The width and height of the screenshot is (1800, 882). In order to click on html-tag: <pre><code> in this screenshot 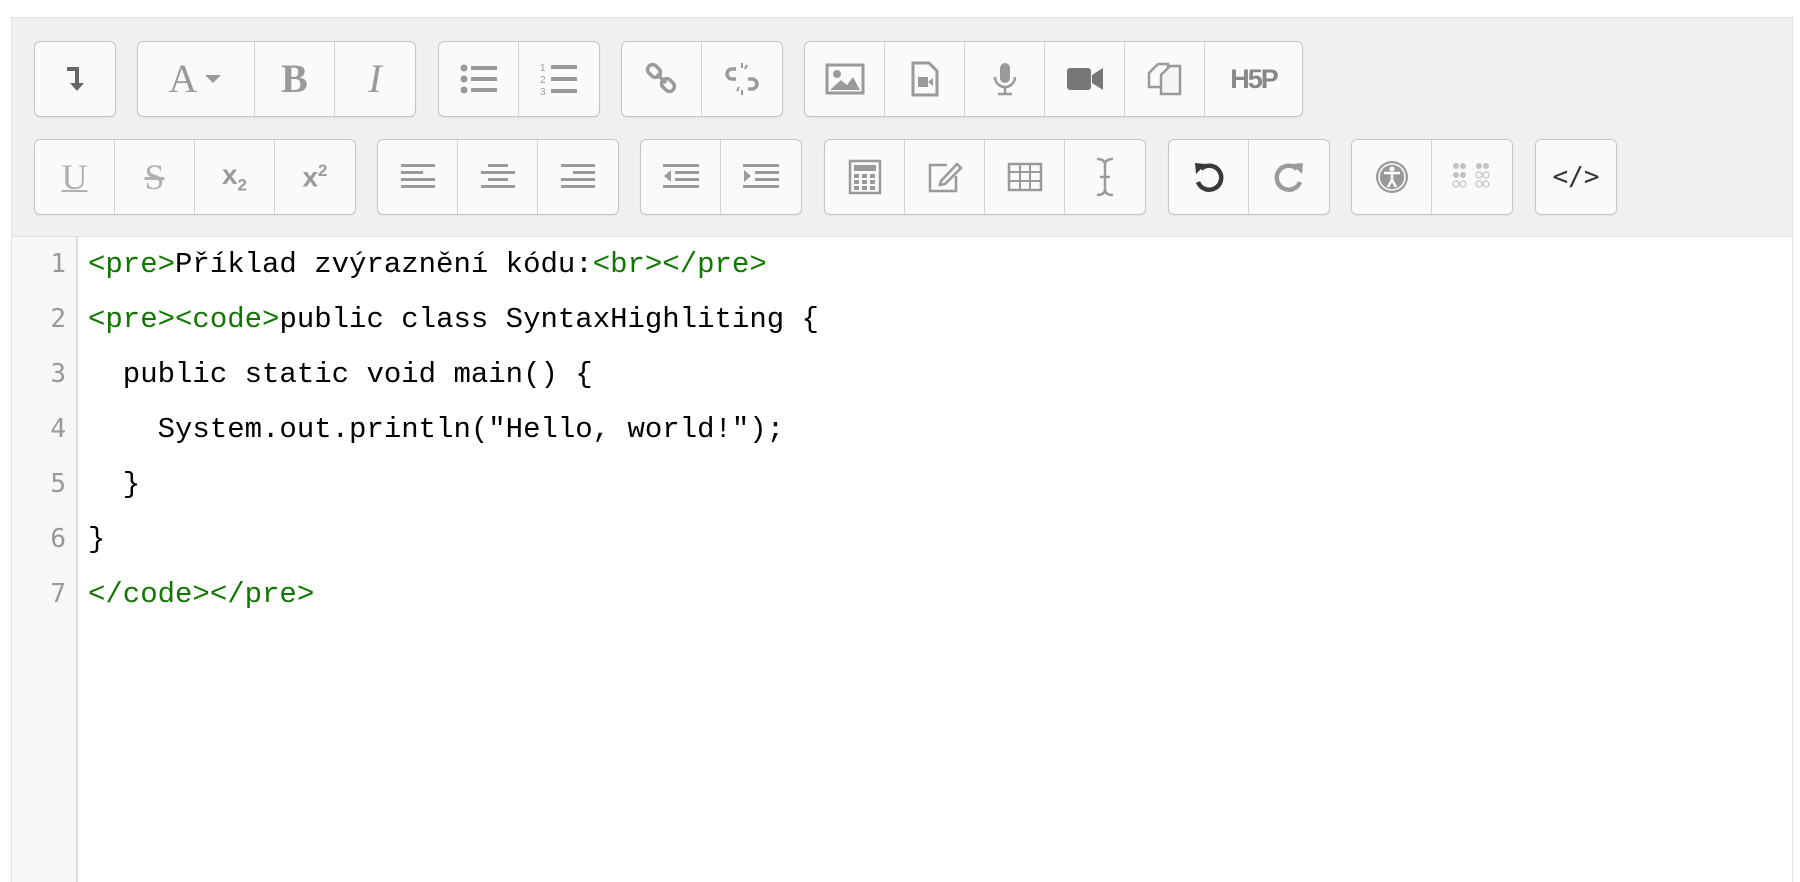, I will do `click(184, 319)`.